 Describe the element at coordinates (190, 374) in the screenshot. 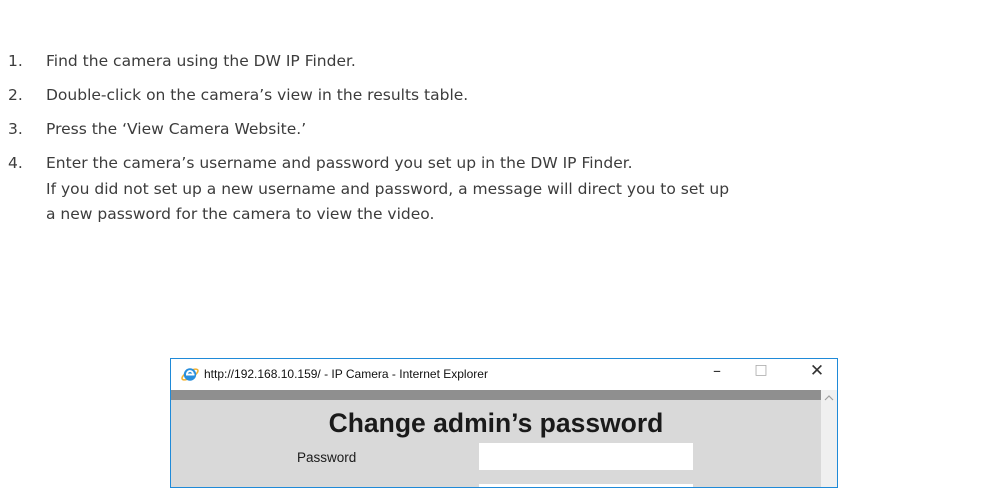

I see `internet-explorer-icon` at that location.